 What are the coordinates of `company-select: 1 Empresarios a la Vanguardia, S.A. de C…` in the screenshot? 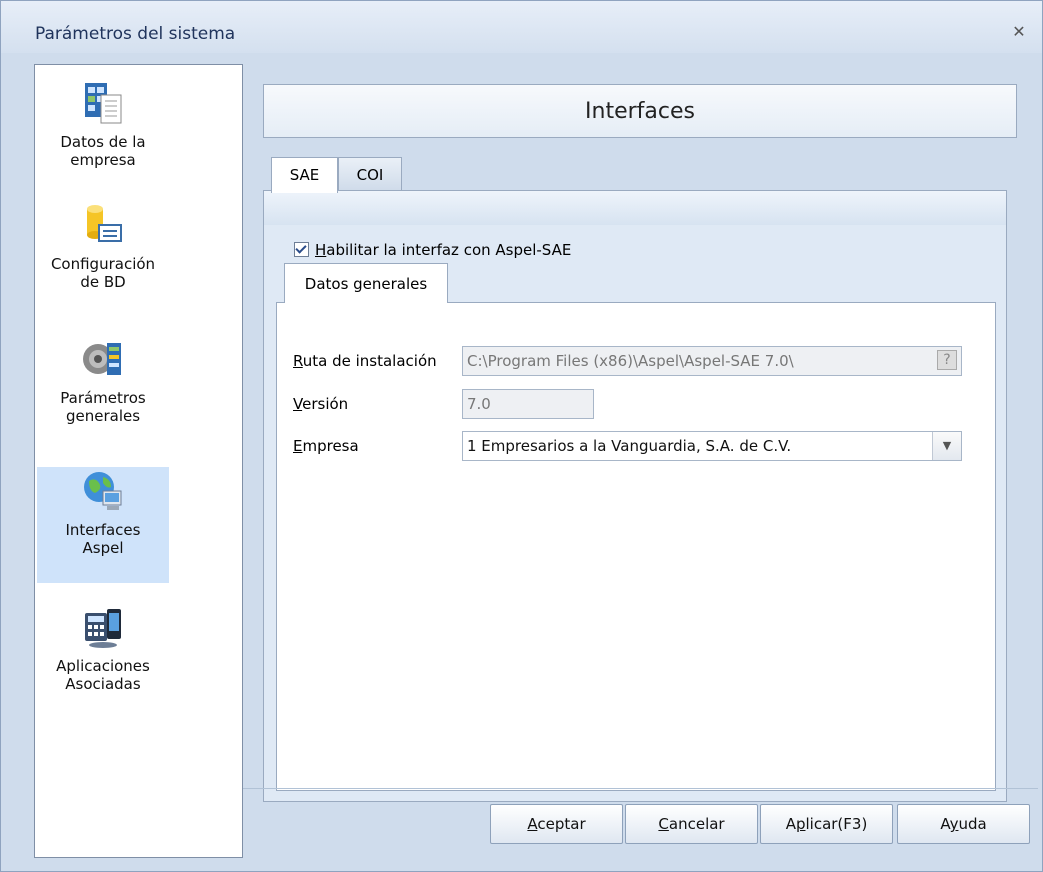 It's located at (712, 446).